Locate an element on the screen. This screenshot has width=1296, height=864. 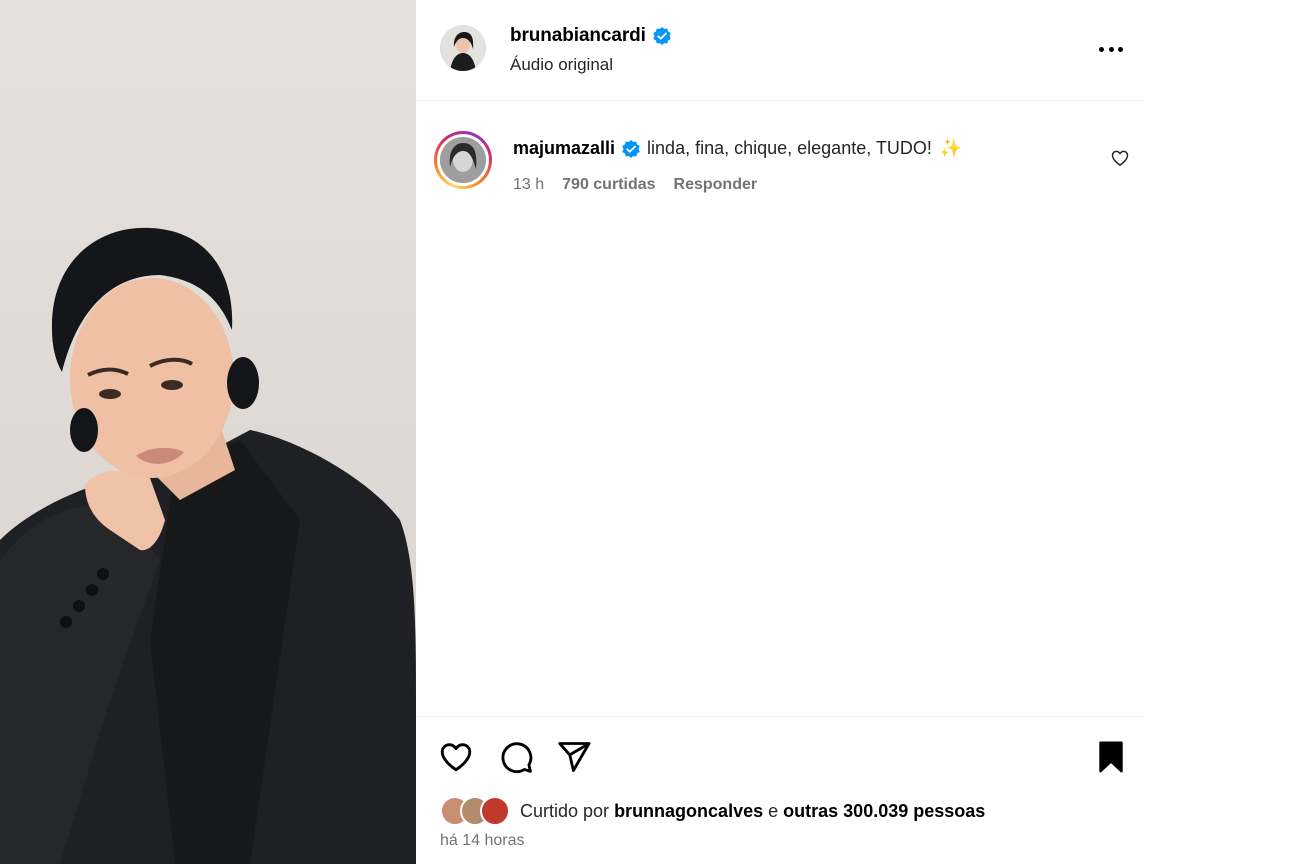
comment-avatar-story-ring is located at coordinates (463, 160).